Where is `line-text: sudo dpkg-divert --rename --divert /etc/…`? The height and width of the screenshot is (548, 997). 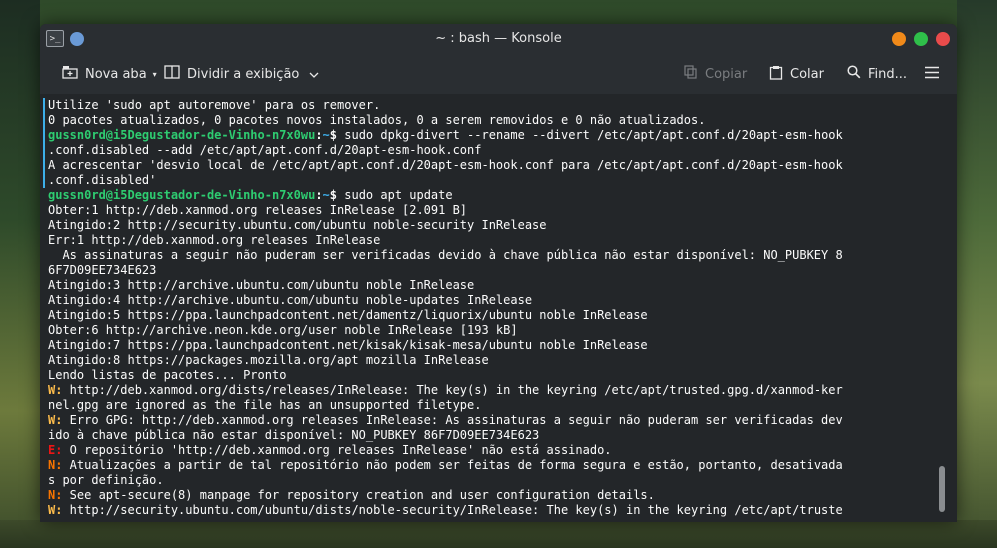
line-text: sudo dpkg-divert --rename --divert /etc/… is located at coordinates (590, 135).